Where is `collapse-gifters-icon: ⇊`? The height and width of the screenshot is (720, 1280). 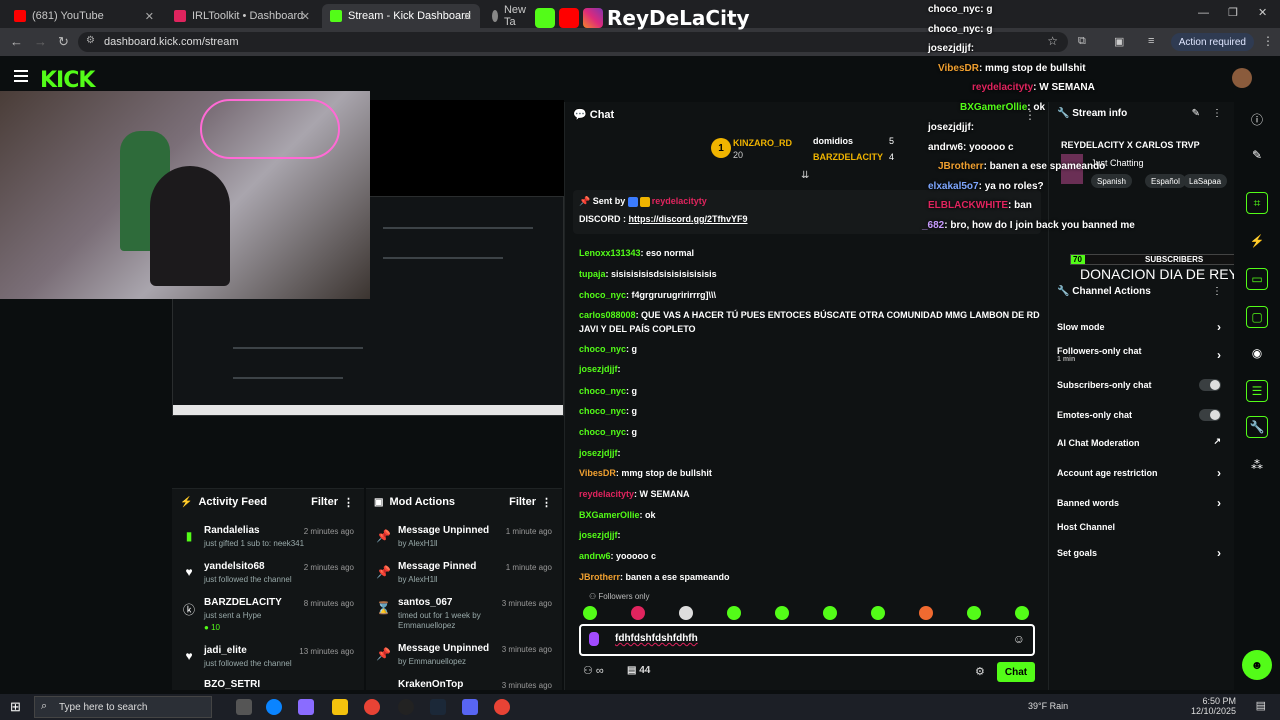
collapse-gifters-icon: ⇊ is located at coordinates (805, 175).